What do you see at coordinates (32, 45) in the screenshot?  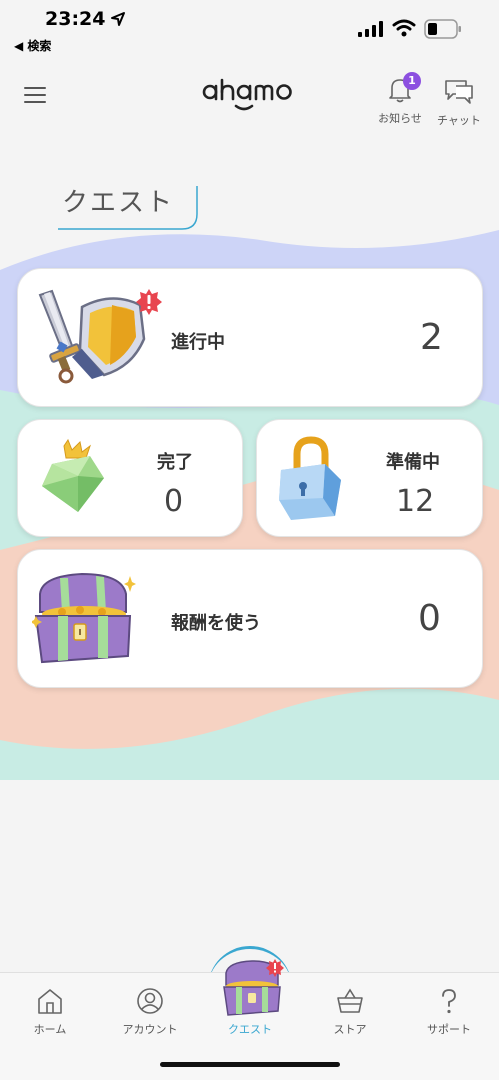 I see `back-to-search-link: ◀ 検索` at bounding box center [32, 45].